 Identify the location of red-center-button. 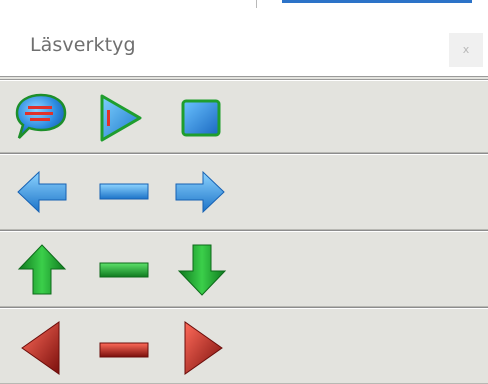
(124, 346).